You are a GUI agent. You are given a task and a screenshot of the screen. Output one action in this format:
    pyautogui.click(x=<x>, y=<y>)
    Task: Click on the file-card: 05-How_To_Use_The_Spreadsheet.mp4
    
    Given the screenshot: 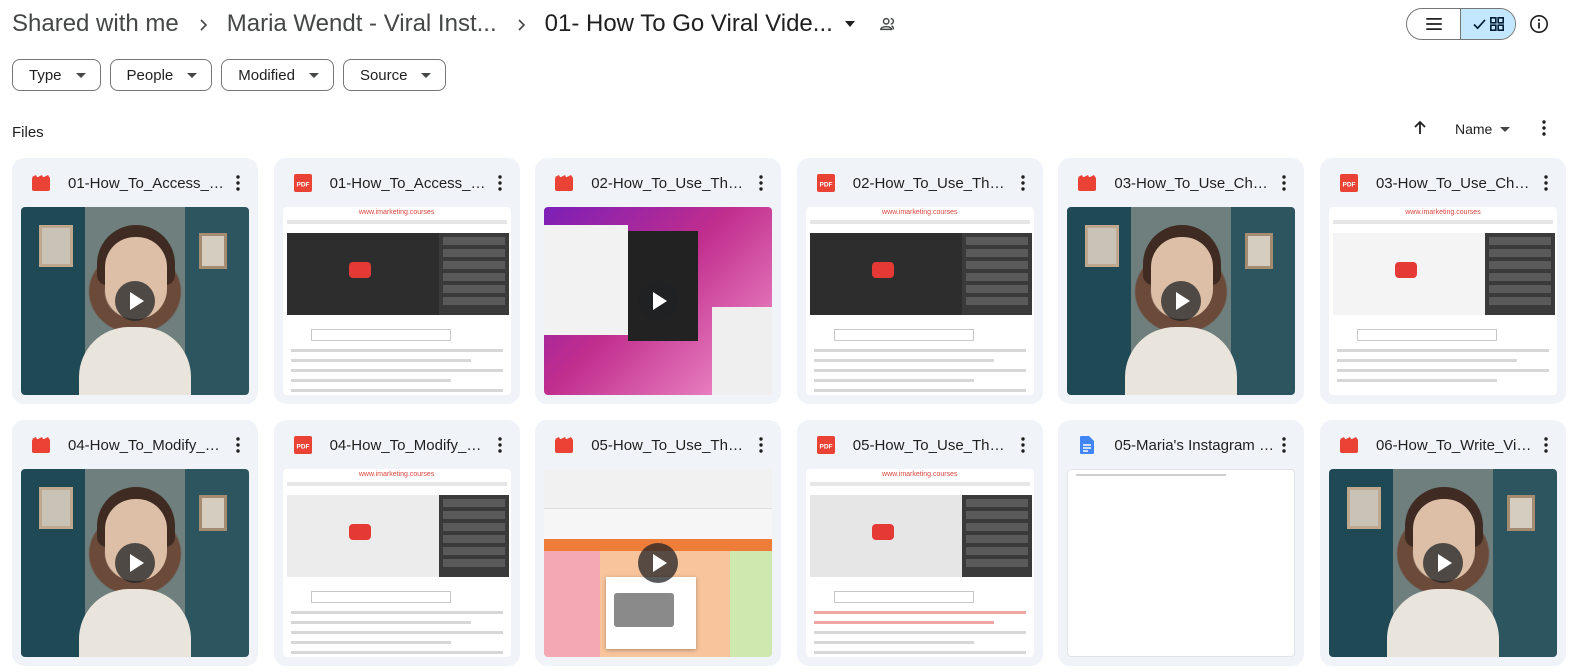 What is the action you would take?
    pyautogui.click(x=658, y=543)
    